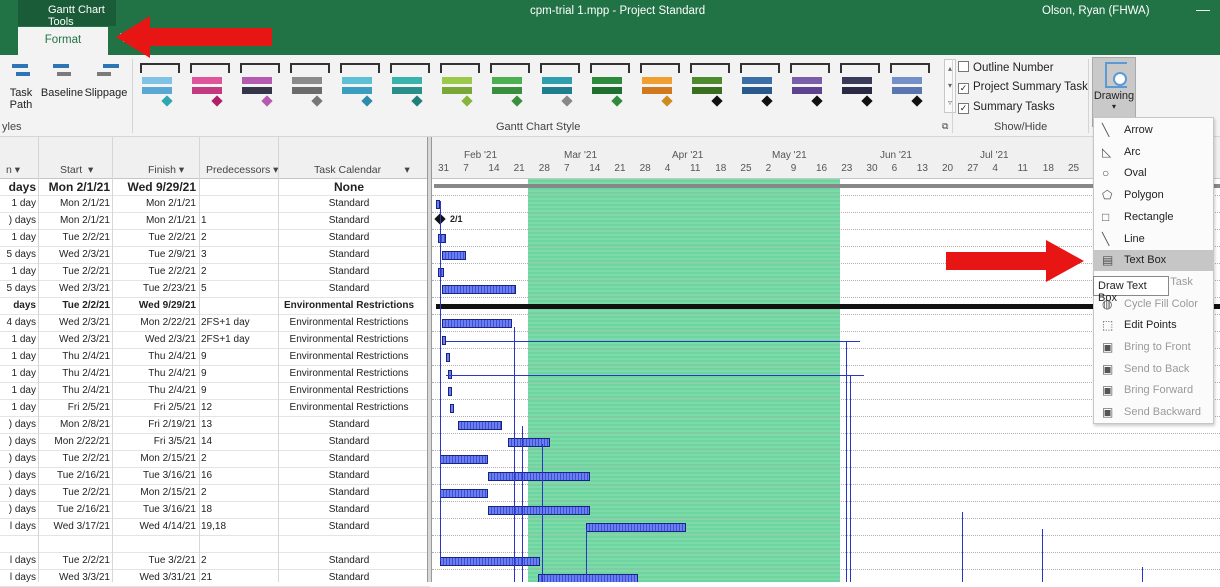 The width and height of the screenshot is (1220, 587). I want to click on table-row: ) days Tue 2/2/21 Mon 2/15/21 2 Standard, so click(215, 493).